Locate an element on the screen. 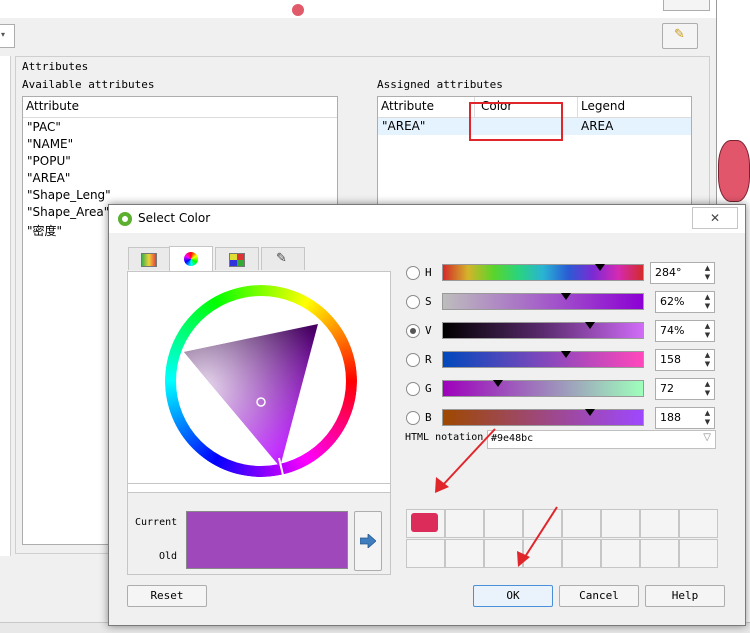 This screenshot has width=750, height=633. available-list-header: Attribute is located at coordinates (180, 107).